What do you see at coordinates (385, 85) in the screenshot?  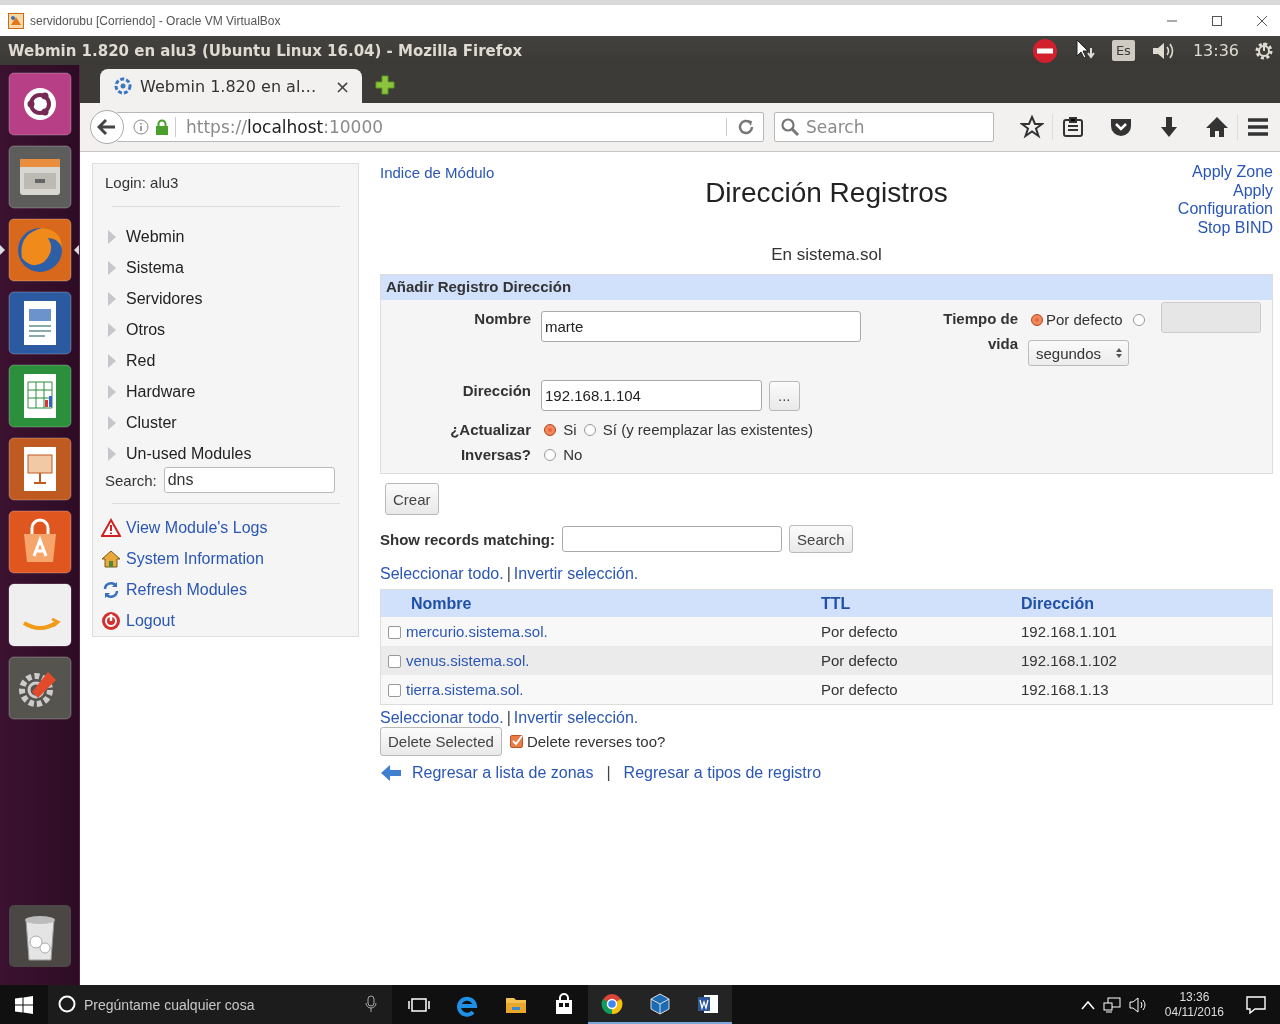 I see `new-tab-icon` at bounding box center [385, 85].